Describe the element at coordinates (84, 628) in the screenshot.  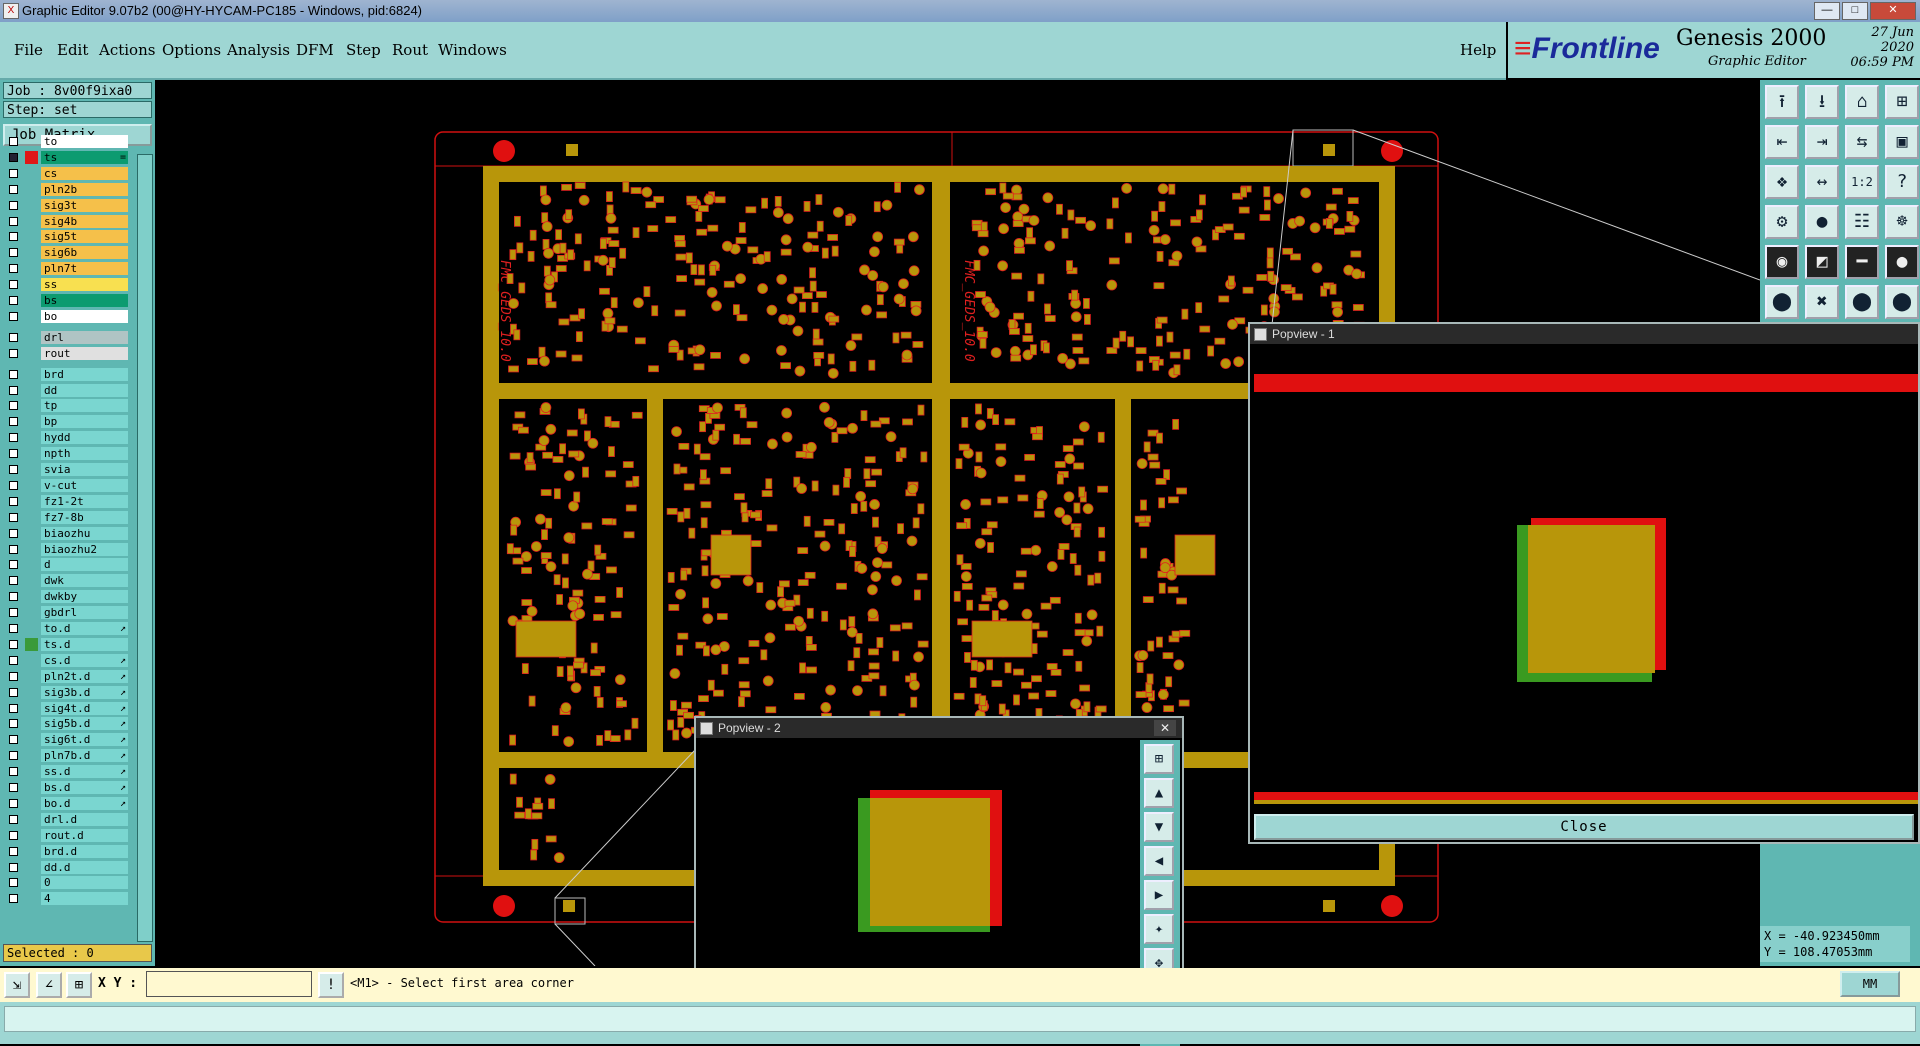
I see `layer-name: to.d ↗` at that location.